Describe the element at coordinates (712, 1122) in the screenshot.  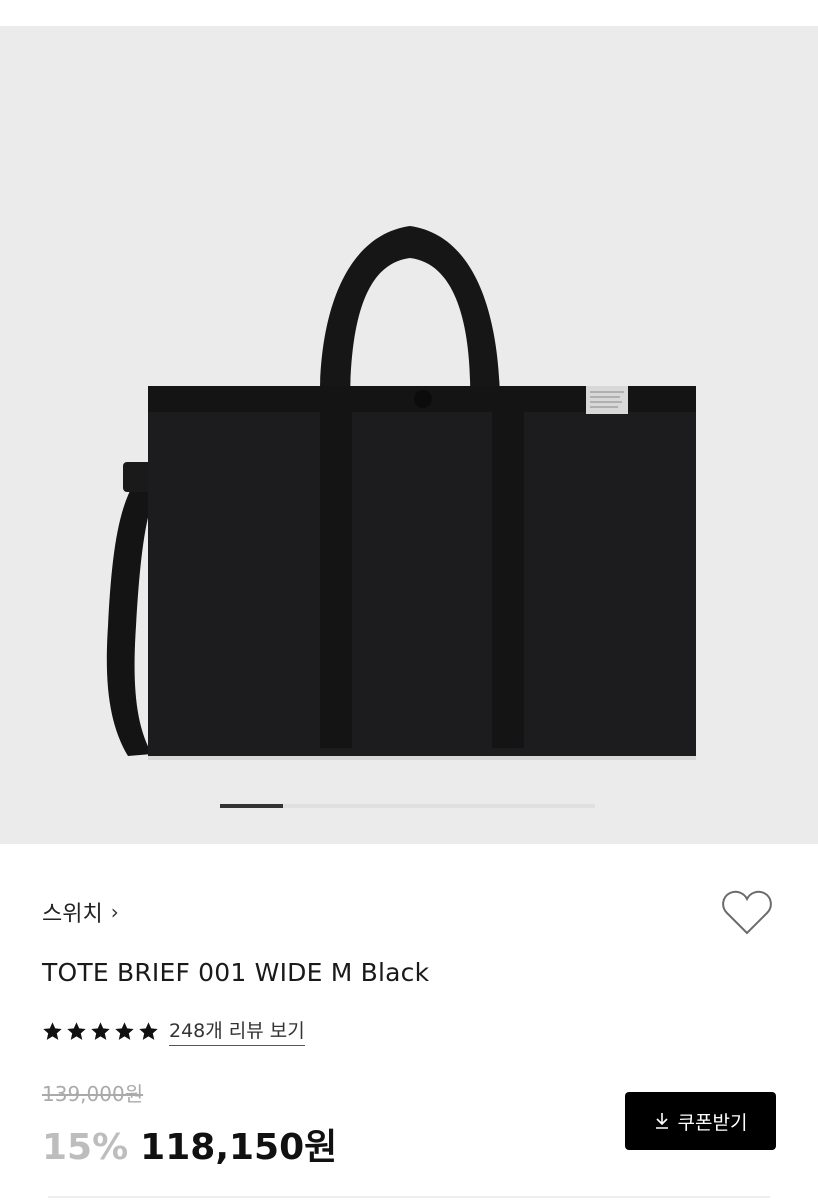
I see `coupon-button-label: 쿠폰받기` at that location.